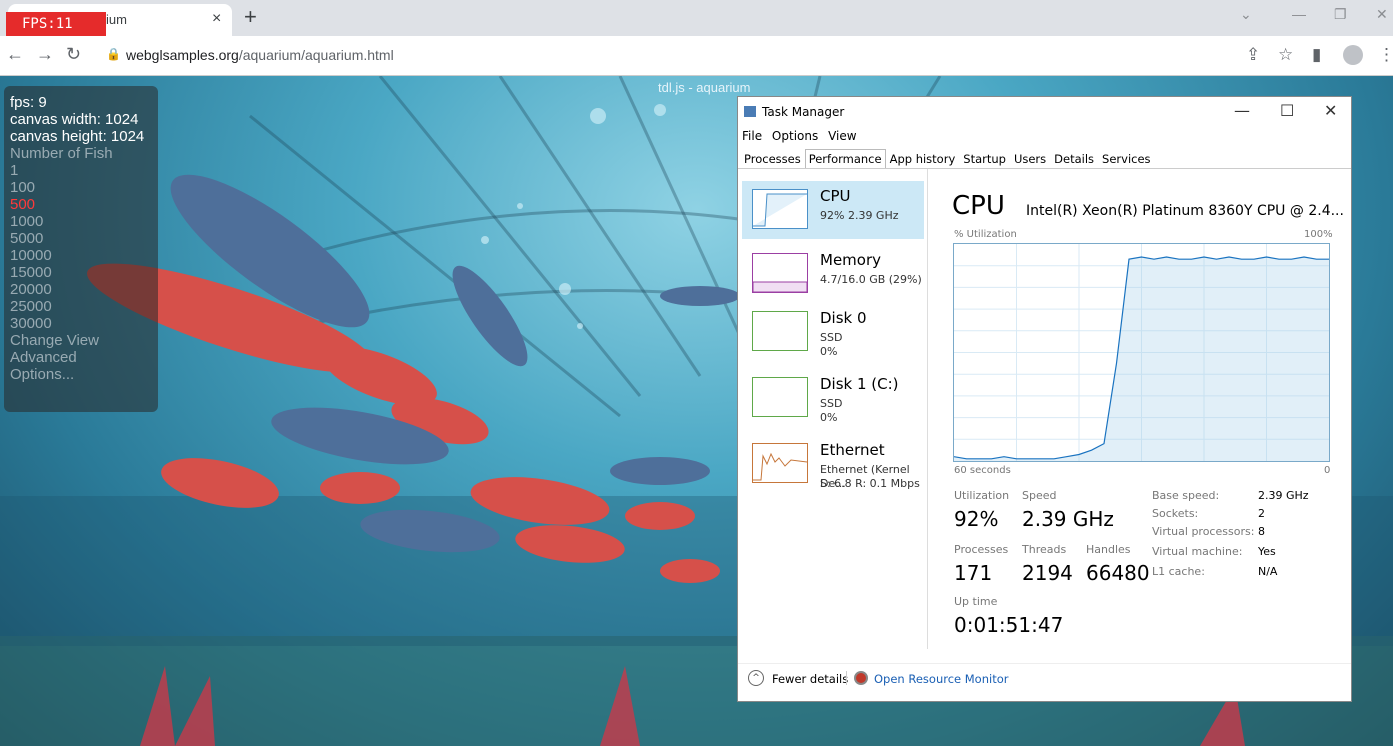  What do you see at coordinates (831, 337) in the screenshot?
I see `resource-detail: SSD` at bounding box center [831, 337].